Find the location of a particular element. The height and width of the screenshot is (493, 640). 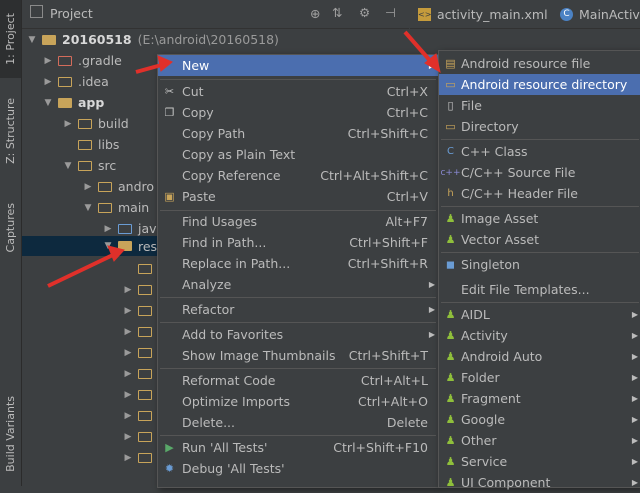

annotation-arrow-resource-dir is located at coordinates (419, 48).